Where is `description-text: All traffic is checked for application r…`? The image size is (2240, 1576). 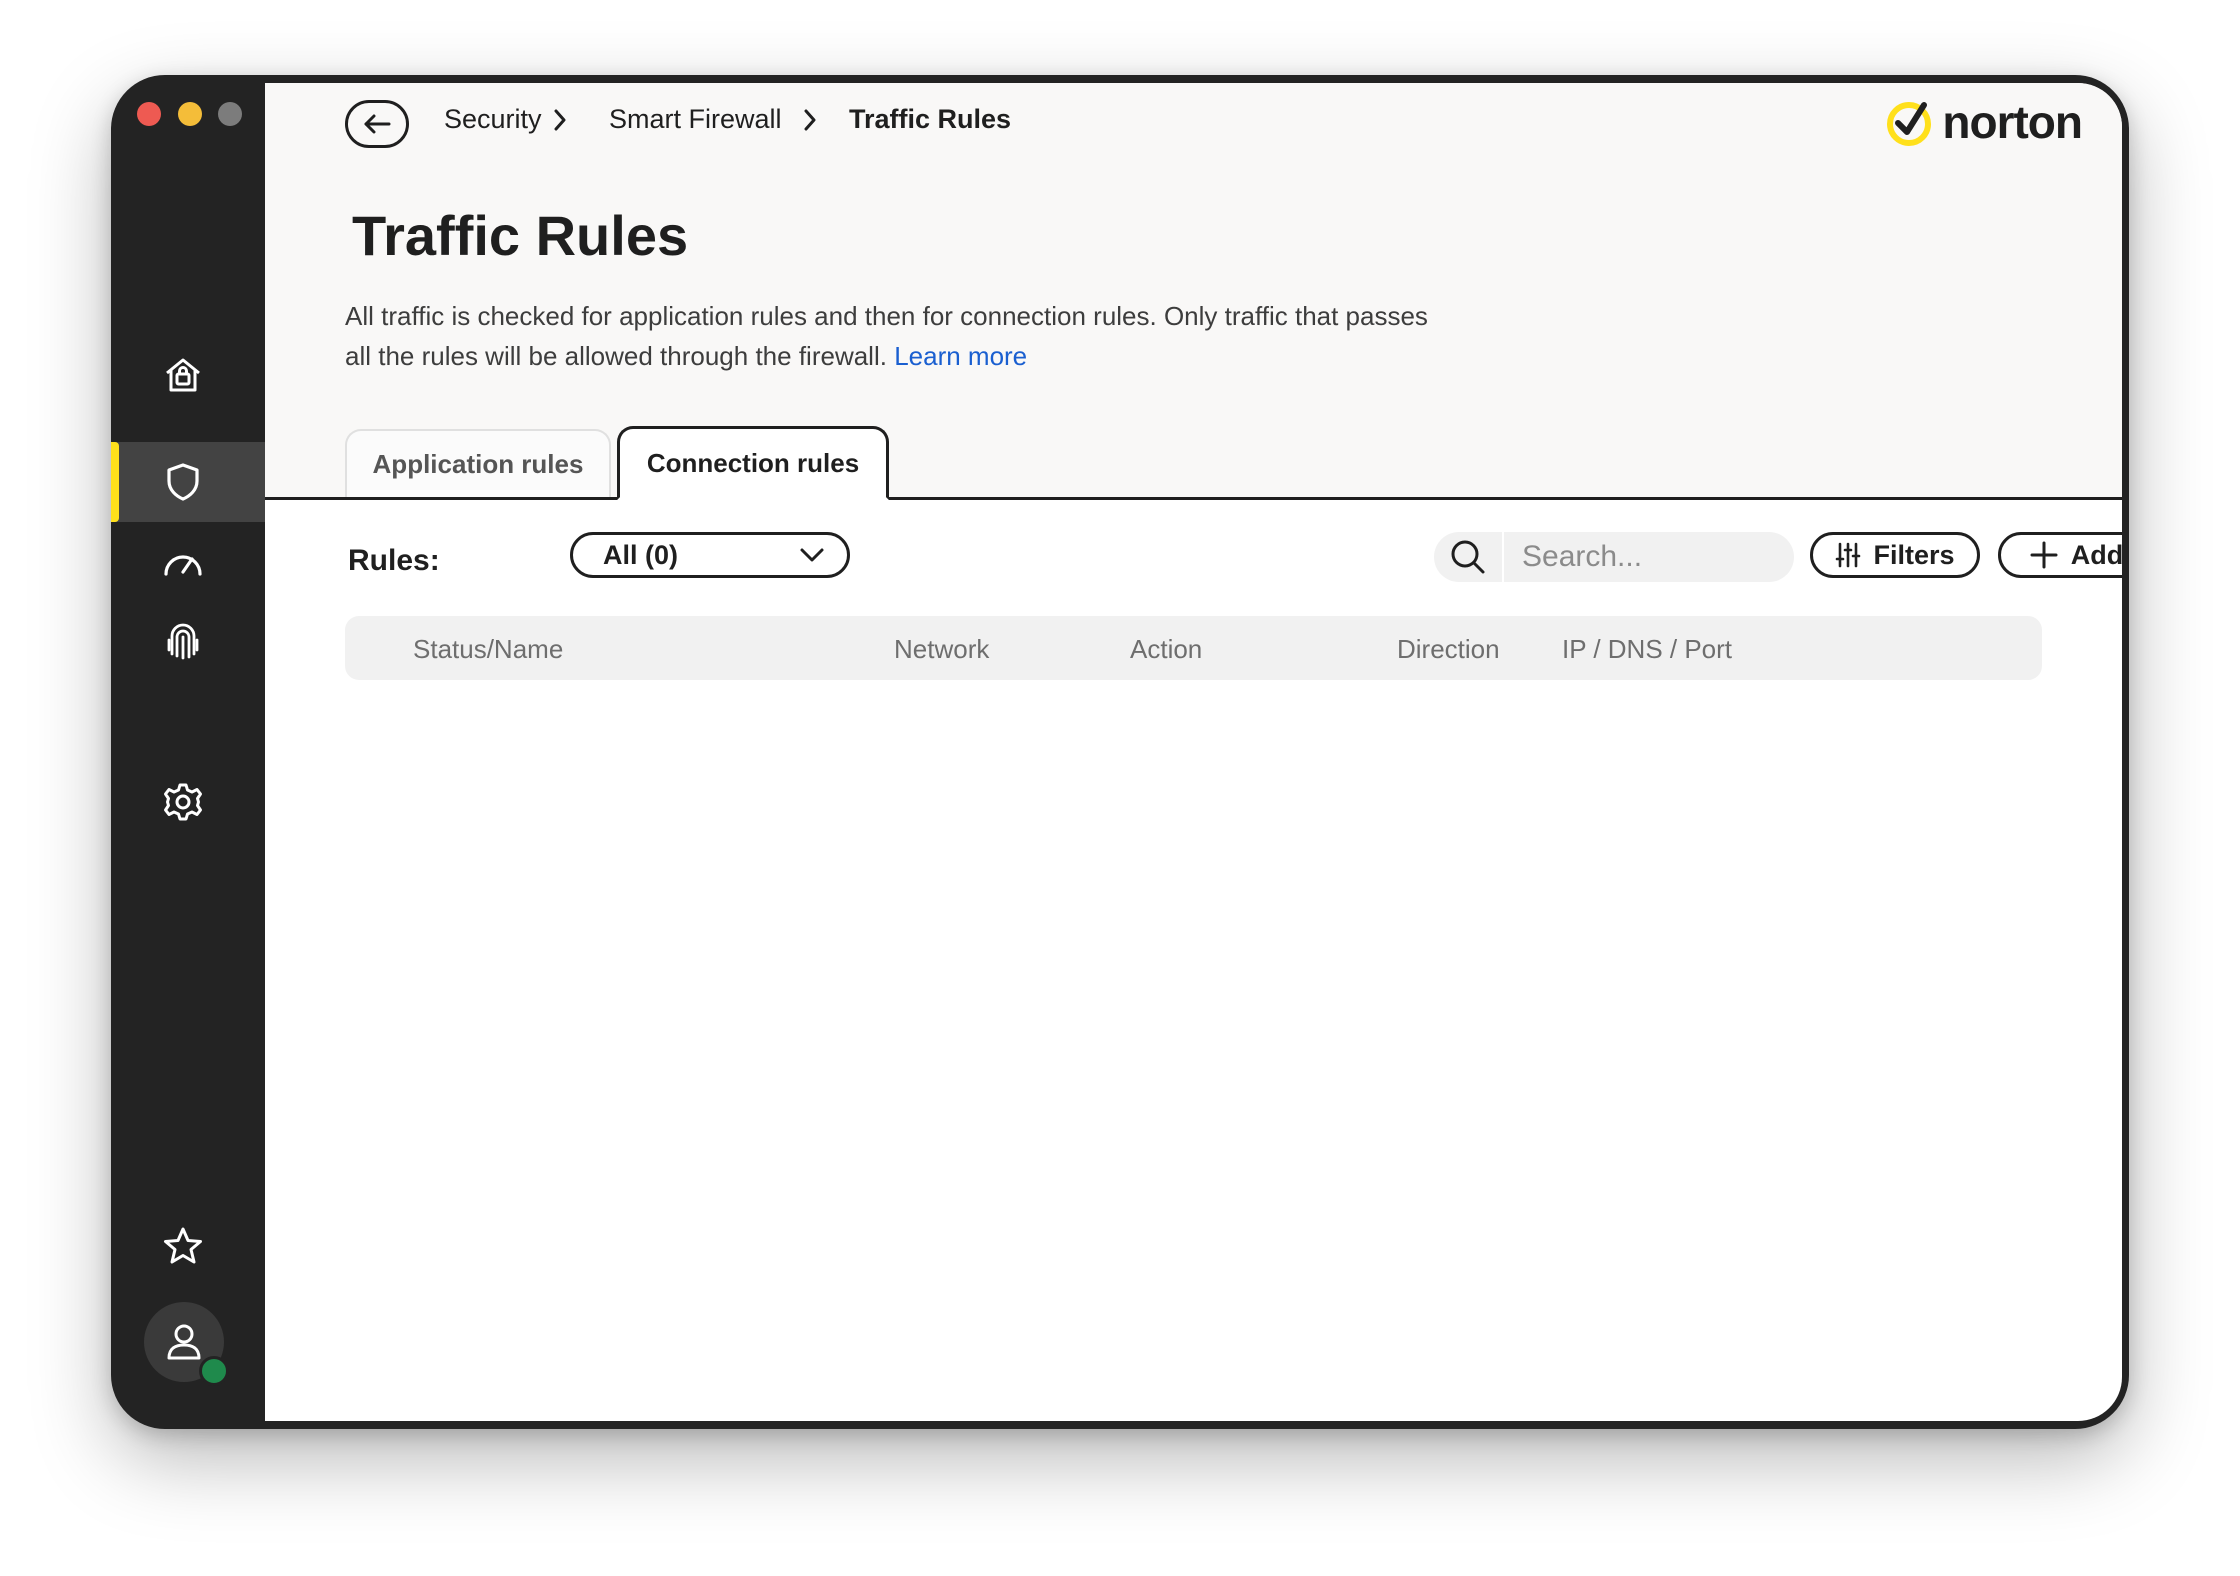 description-text: All traffic is checked for application r… is located at coordinates (886, 336).